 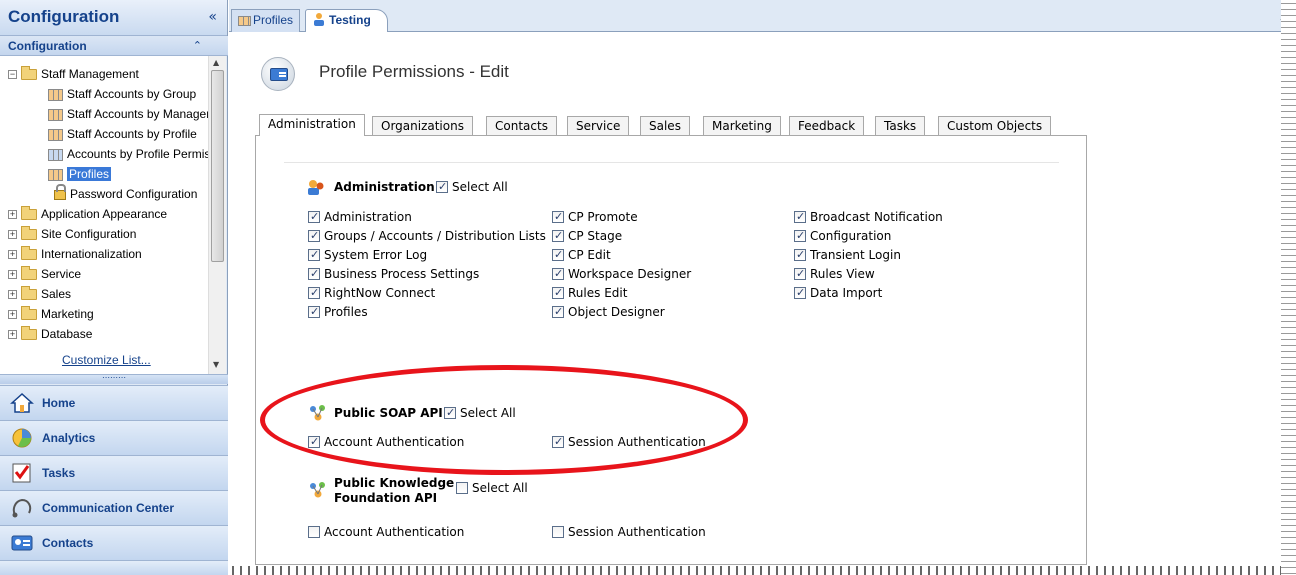 What do you see at coordinates (995, 126) in the screenshot?
I see `tab-custom-objects: Custom Objects` at bounding box center [995, 126].